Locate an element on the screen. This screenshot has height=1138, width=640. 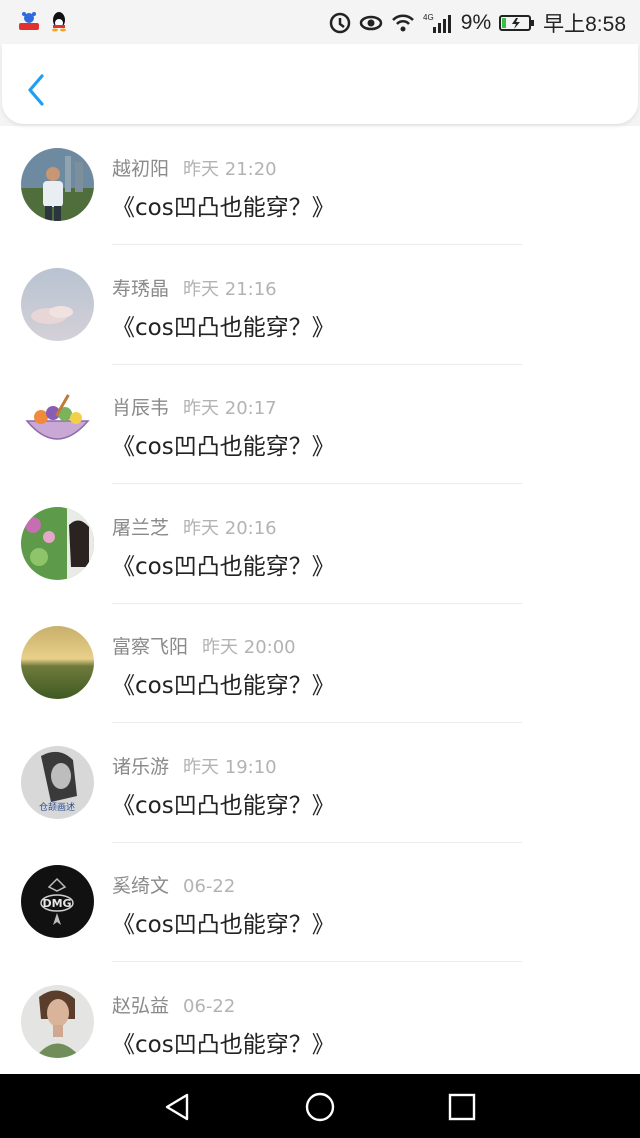
timestamp: 昨天 20:17 is located at coordinates (230, 408).